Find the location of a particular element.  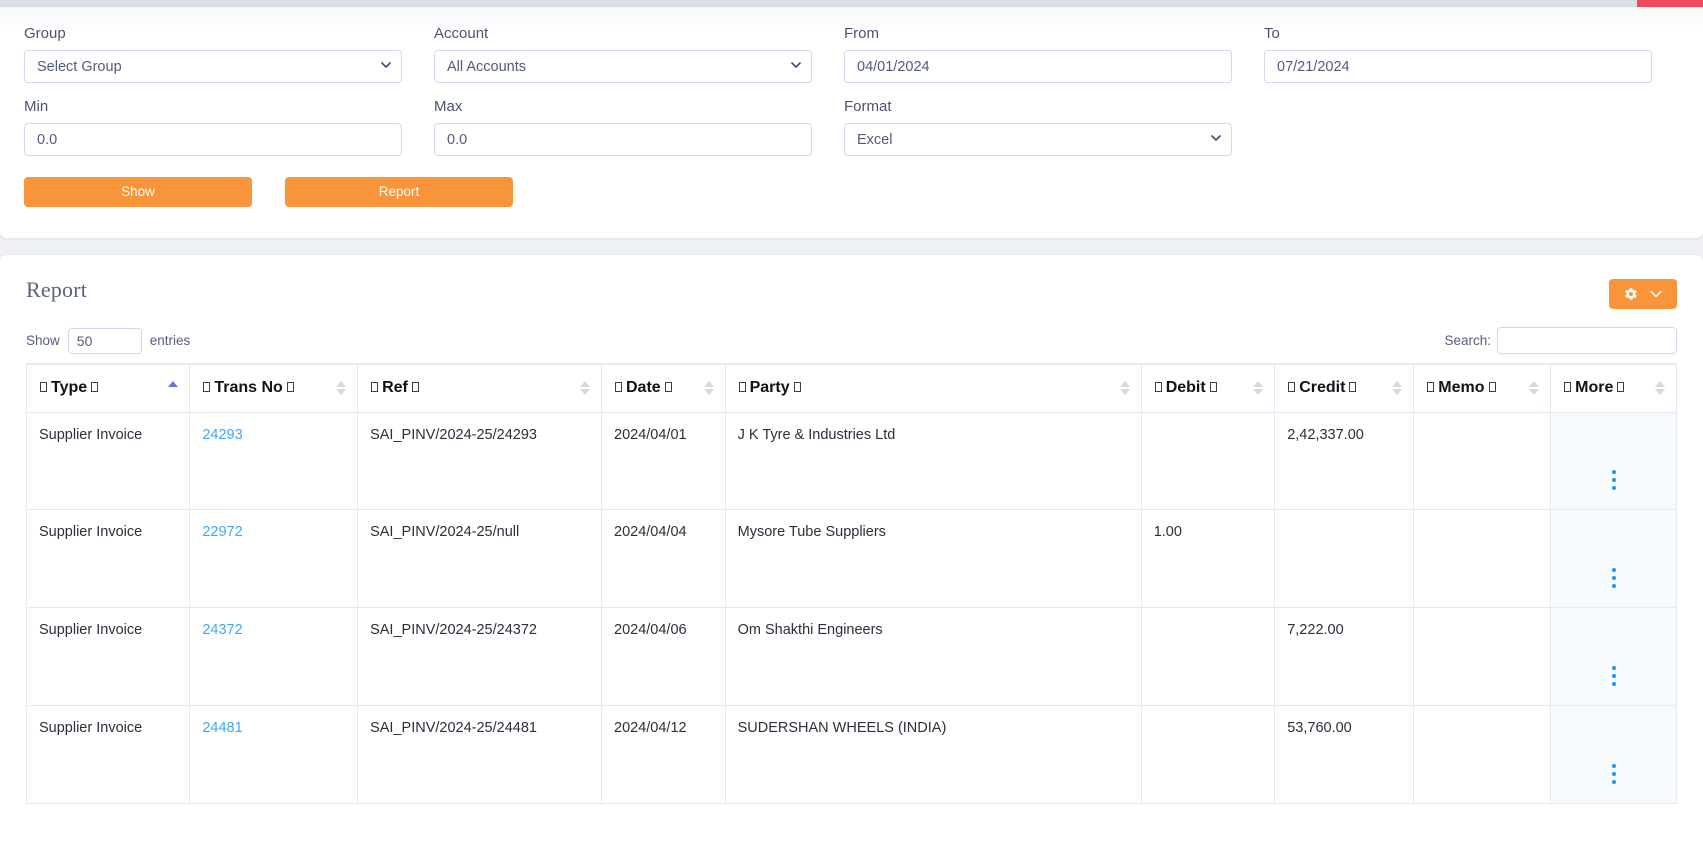

from-date-input is located at coordinates (1038, 66).